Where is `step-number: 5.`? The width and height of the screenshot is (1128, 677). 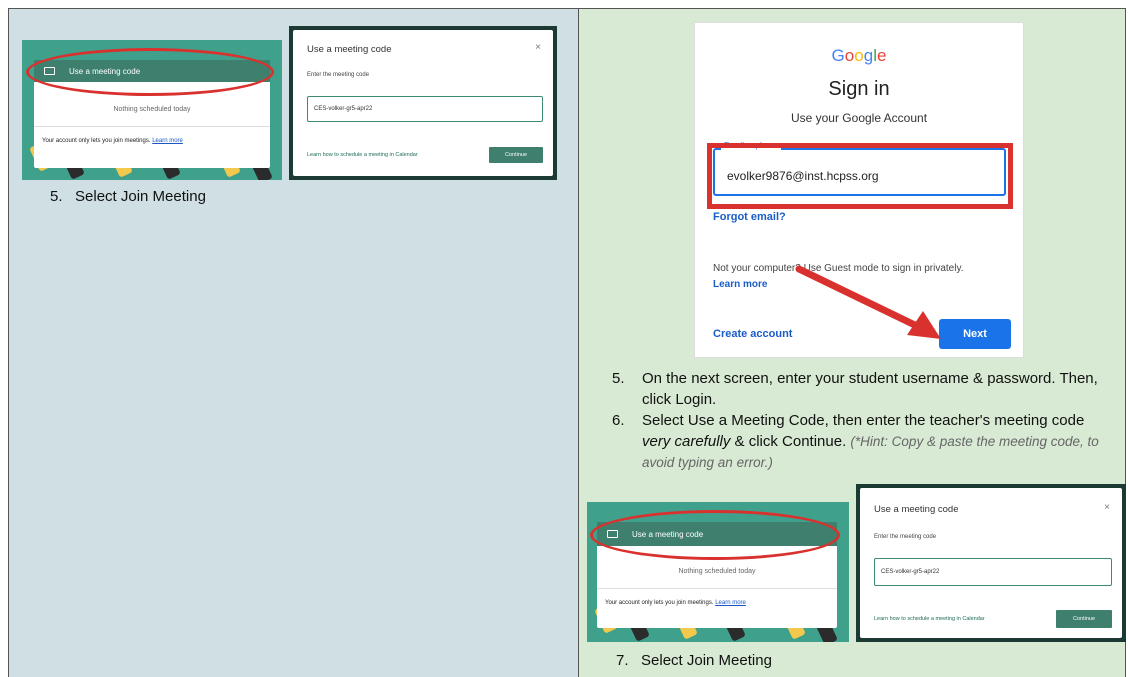
step-number: 5. is located at coordinates (618, 378).